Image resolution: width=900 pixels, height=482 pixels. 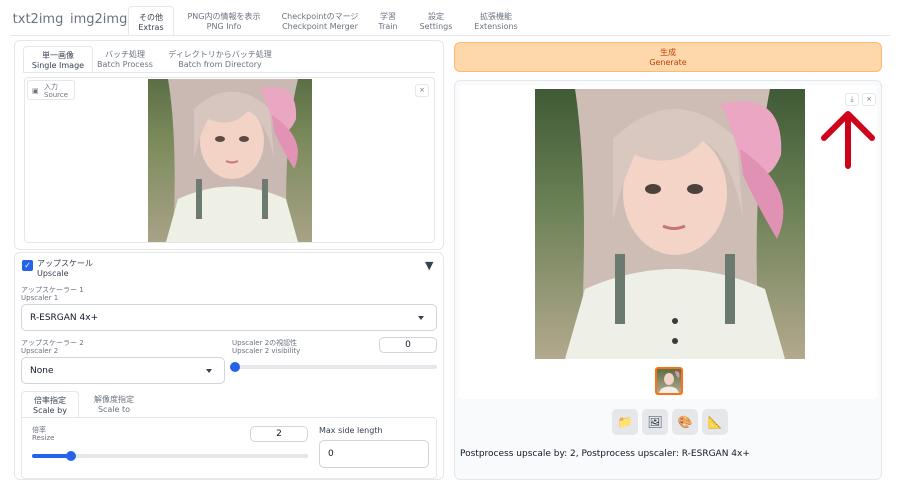 I want to click on tab-extras: その他 Extras, so click(x=151, y=21).